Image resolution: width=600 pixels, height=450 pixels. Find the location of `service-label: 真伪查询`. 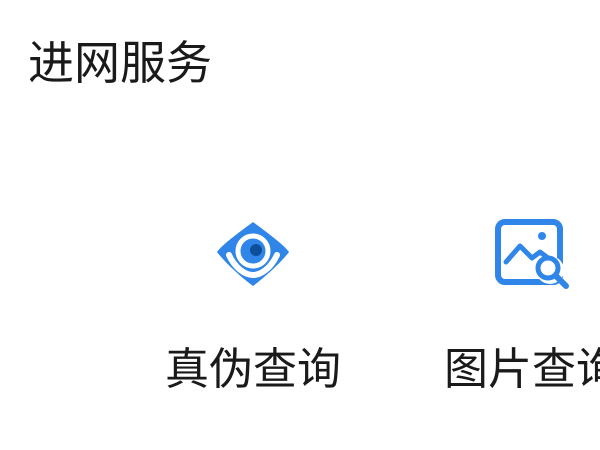

service-label: 真伪查询 is located at coordinates (253, 369).